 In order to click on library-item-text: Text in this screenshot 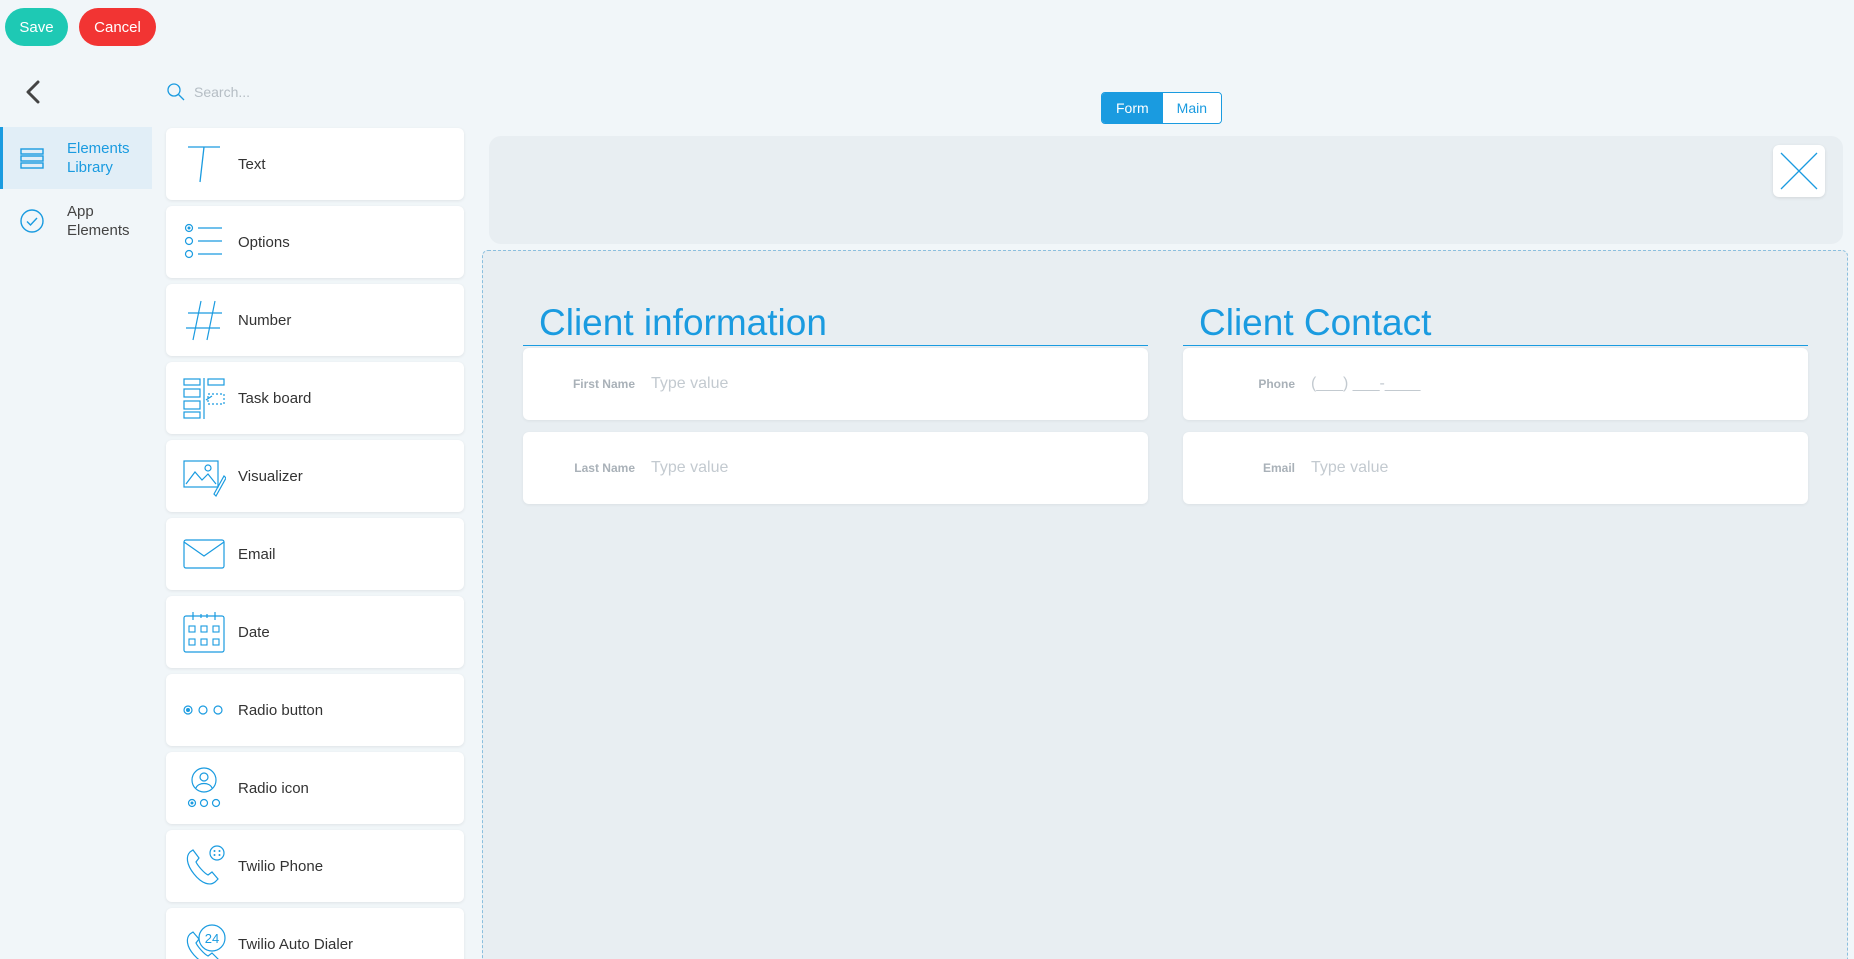, I will do `click(315, 164)`.